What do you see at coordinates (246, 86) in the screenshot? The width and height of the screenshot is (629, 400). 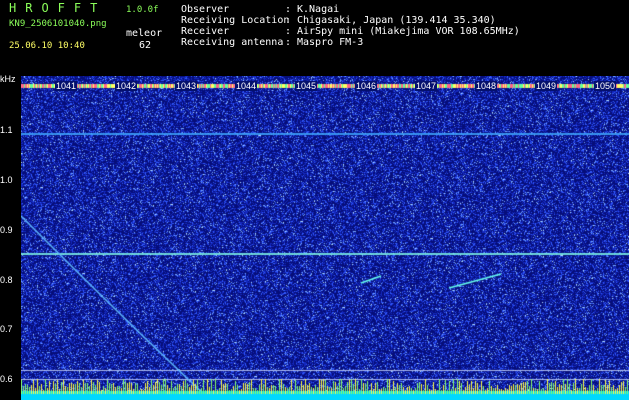 I see `x-tick-label: 1044` at bounding box center [246, 86].